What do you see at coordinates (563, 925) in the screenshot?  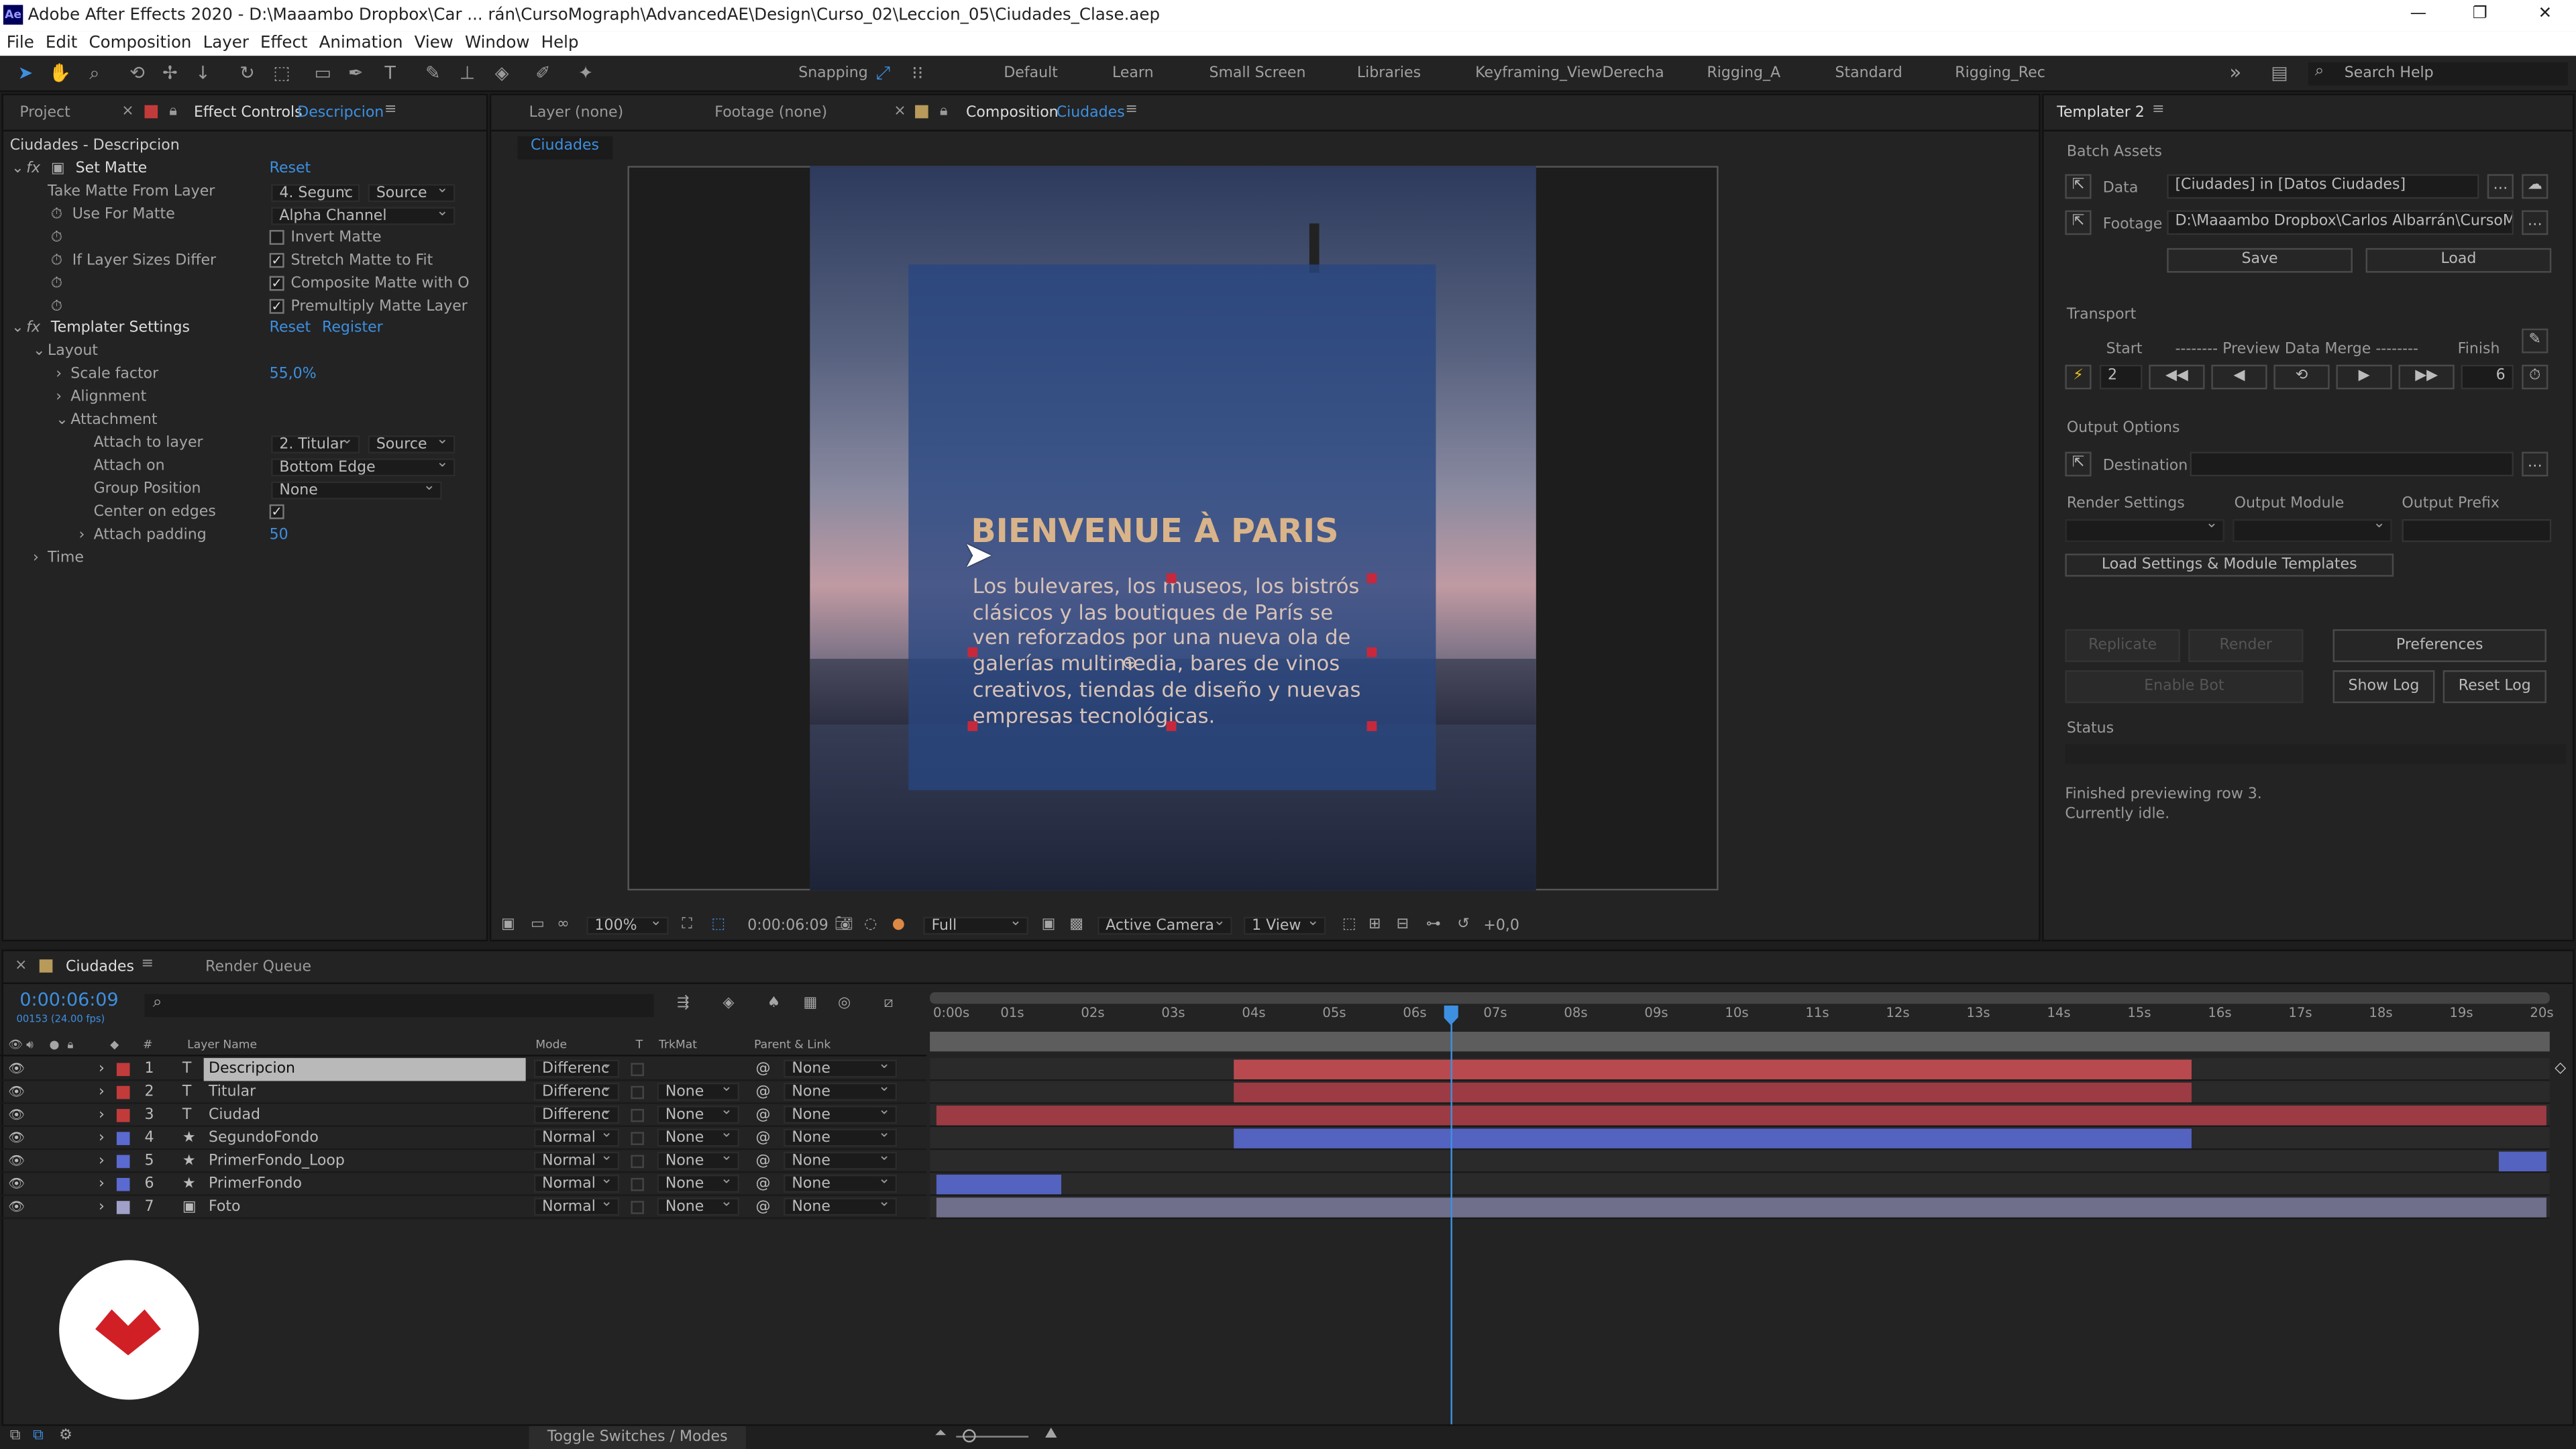 I see `mask-icon: ∞` at bounding box center [563, 925].